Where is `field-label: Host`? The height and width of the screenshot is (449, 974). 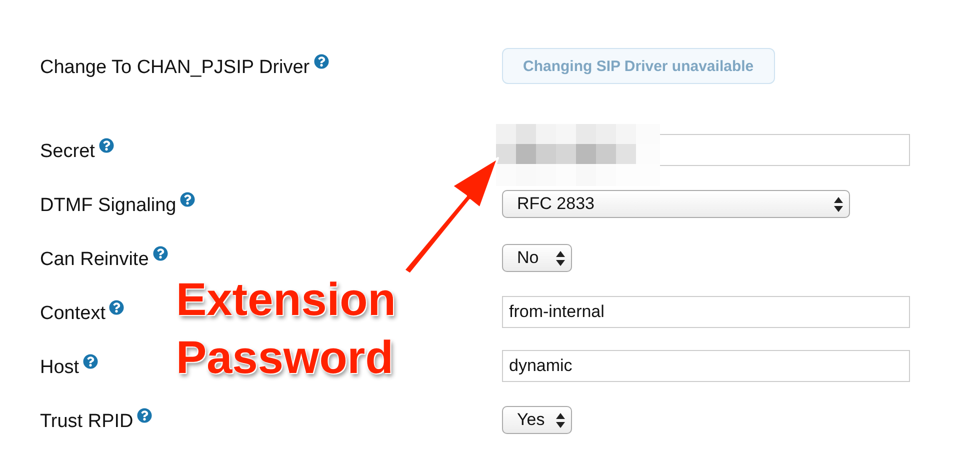
field-label: Host is located at coordinates (60, 368).